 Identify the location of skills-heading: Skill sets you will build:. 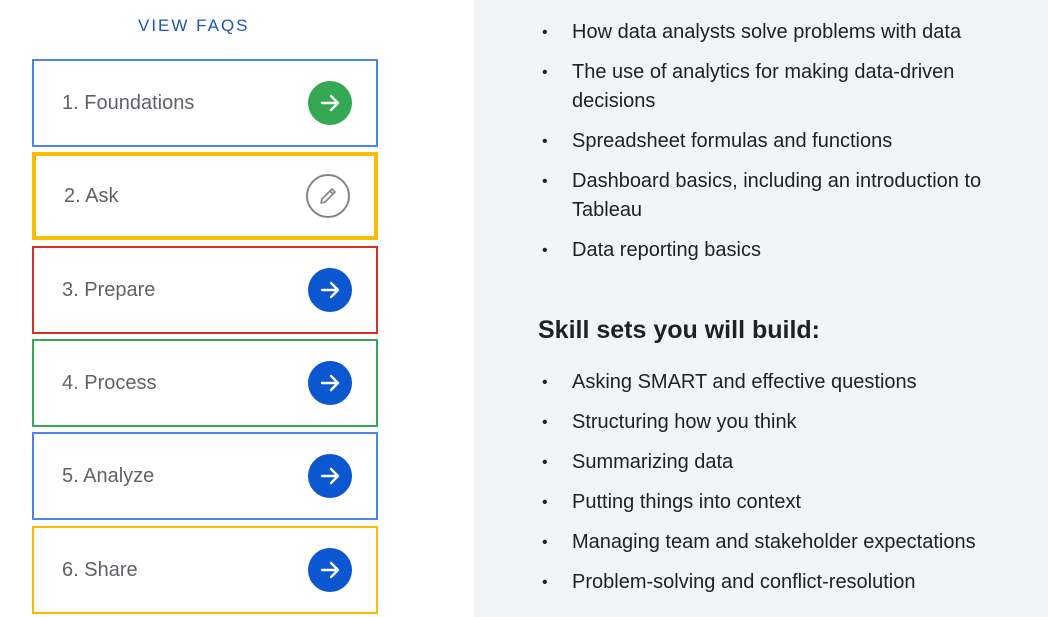
(679, 330).